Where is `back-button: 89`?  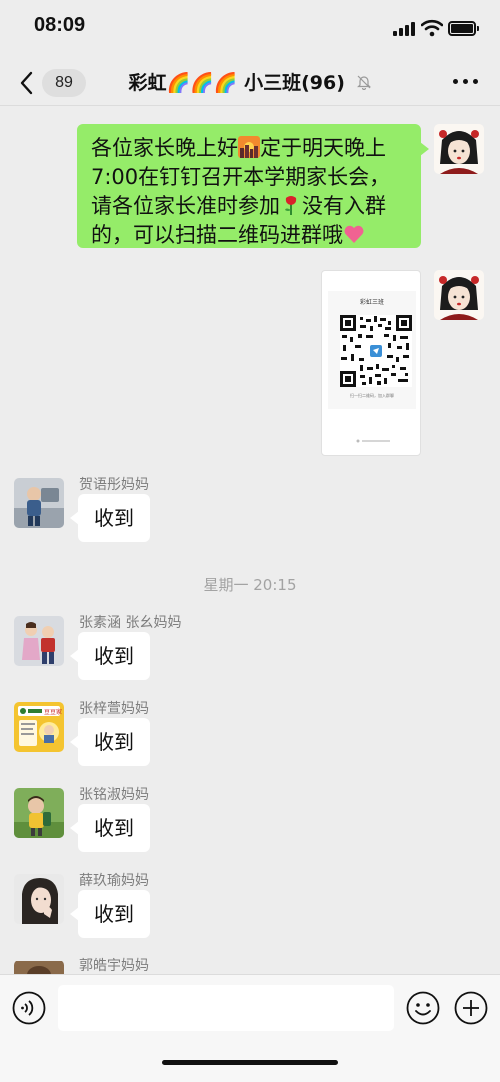 back-button: 89 is located at coordinates (53, 83).